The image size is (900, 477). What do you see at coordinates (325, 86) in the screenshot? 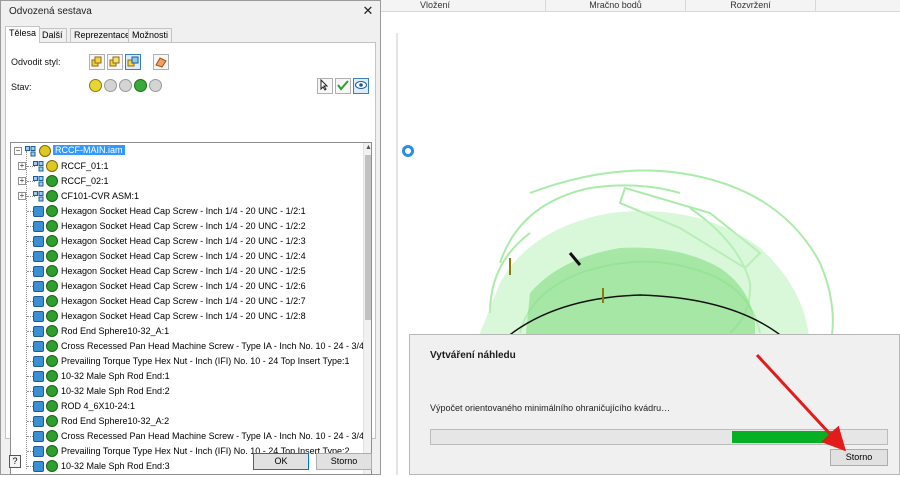
I see `select-pointer-icon` at bounding box center [325, 86].